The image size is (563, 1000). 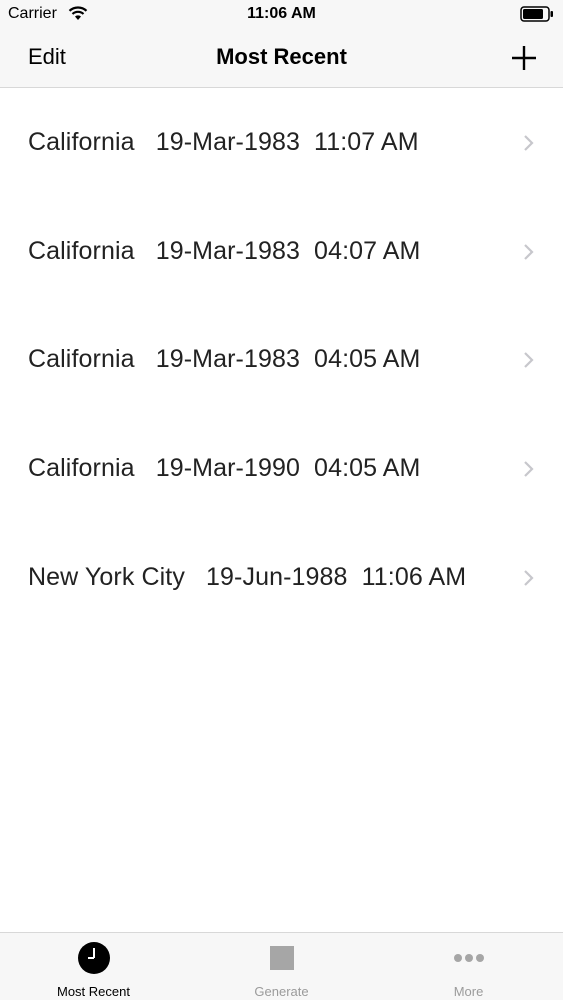 I want to click on list-item-label: California 19-Mar-1983 04:07 AM, so click(x=224, y=250).